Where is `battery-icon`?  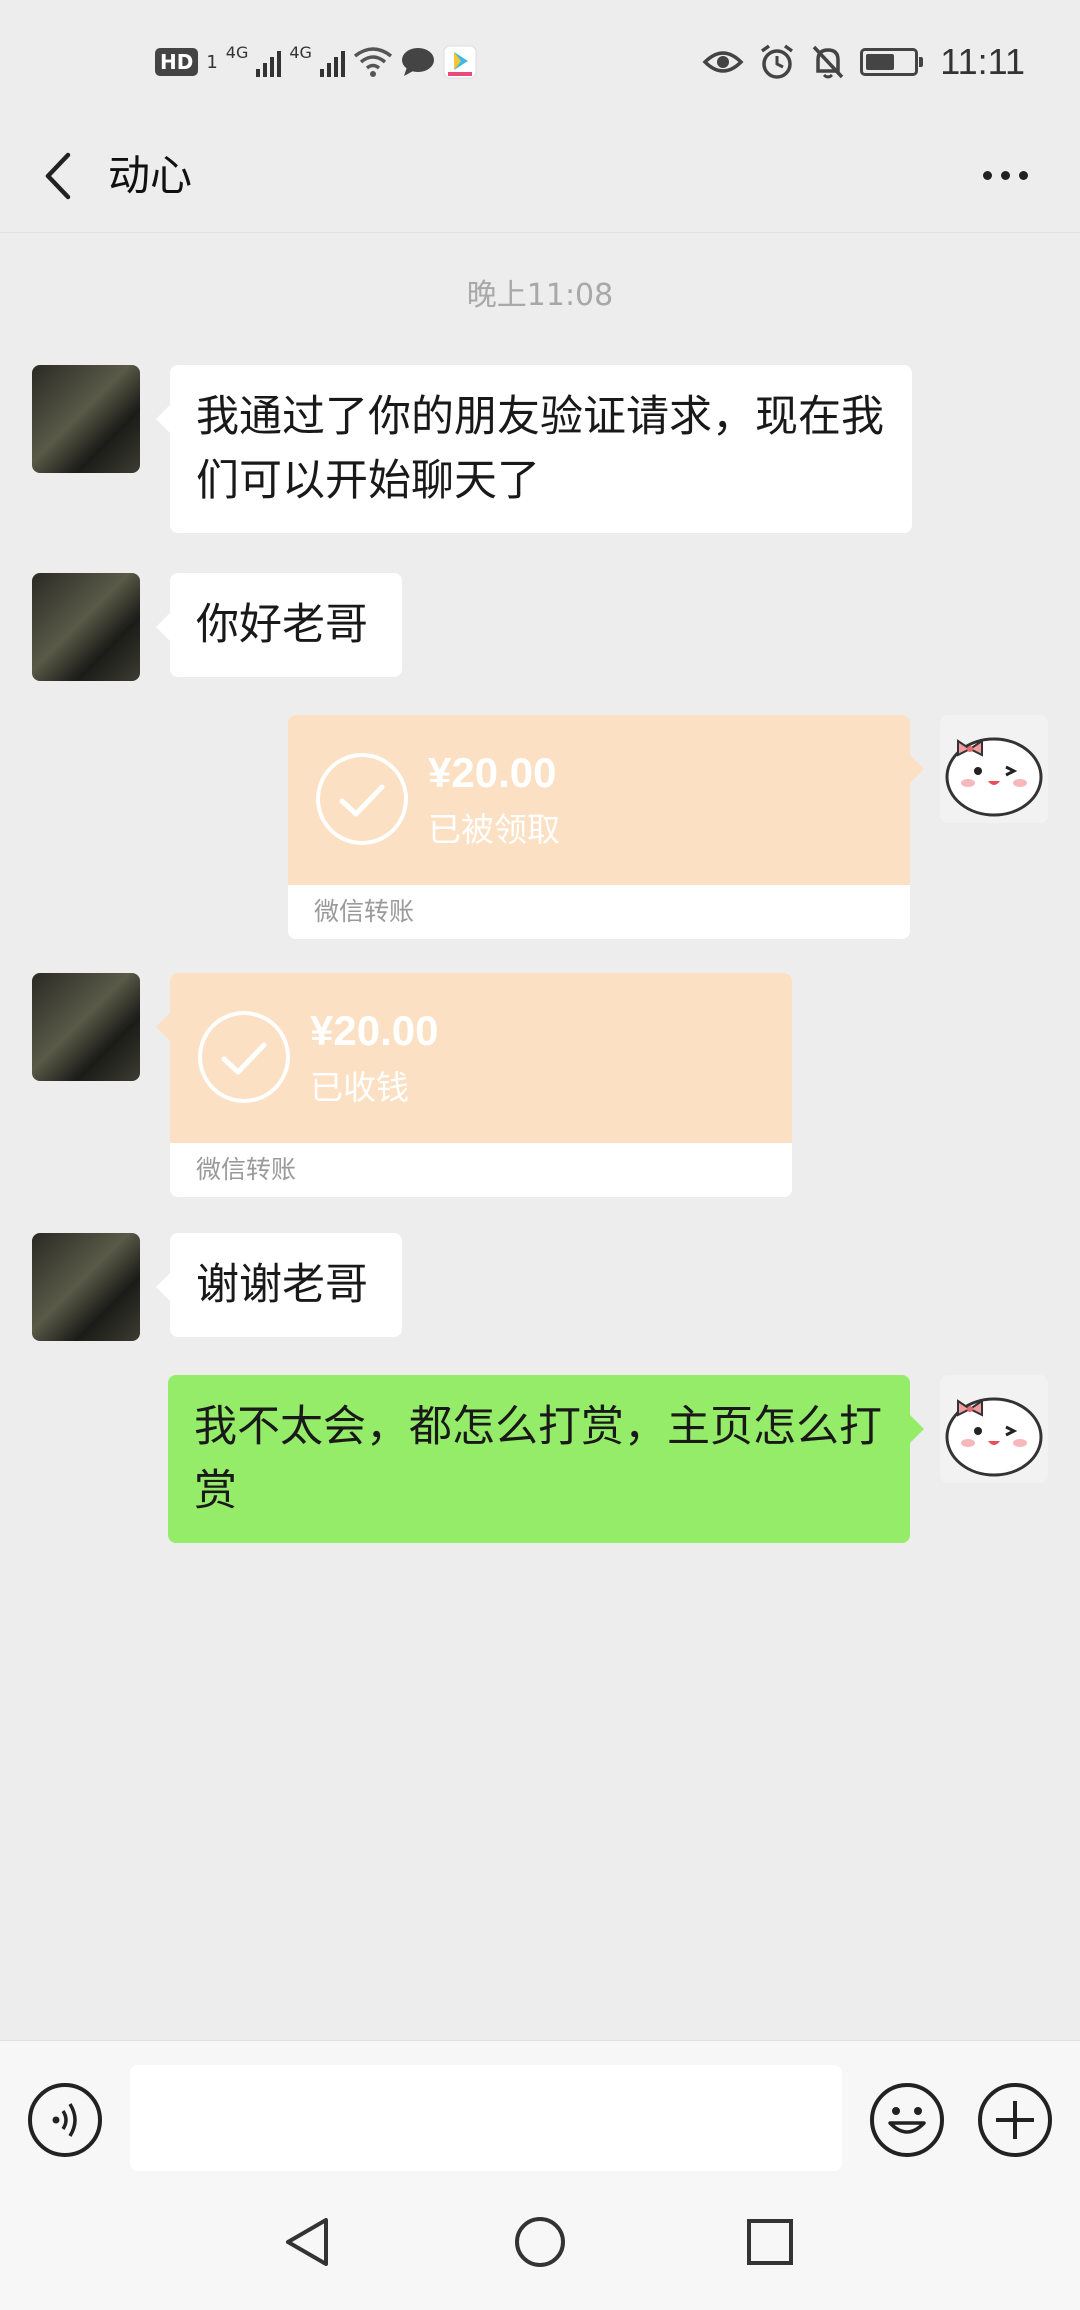
battery-icon is located at coordinates (892, 62).